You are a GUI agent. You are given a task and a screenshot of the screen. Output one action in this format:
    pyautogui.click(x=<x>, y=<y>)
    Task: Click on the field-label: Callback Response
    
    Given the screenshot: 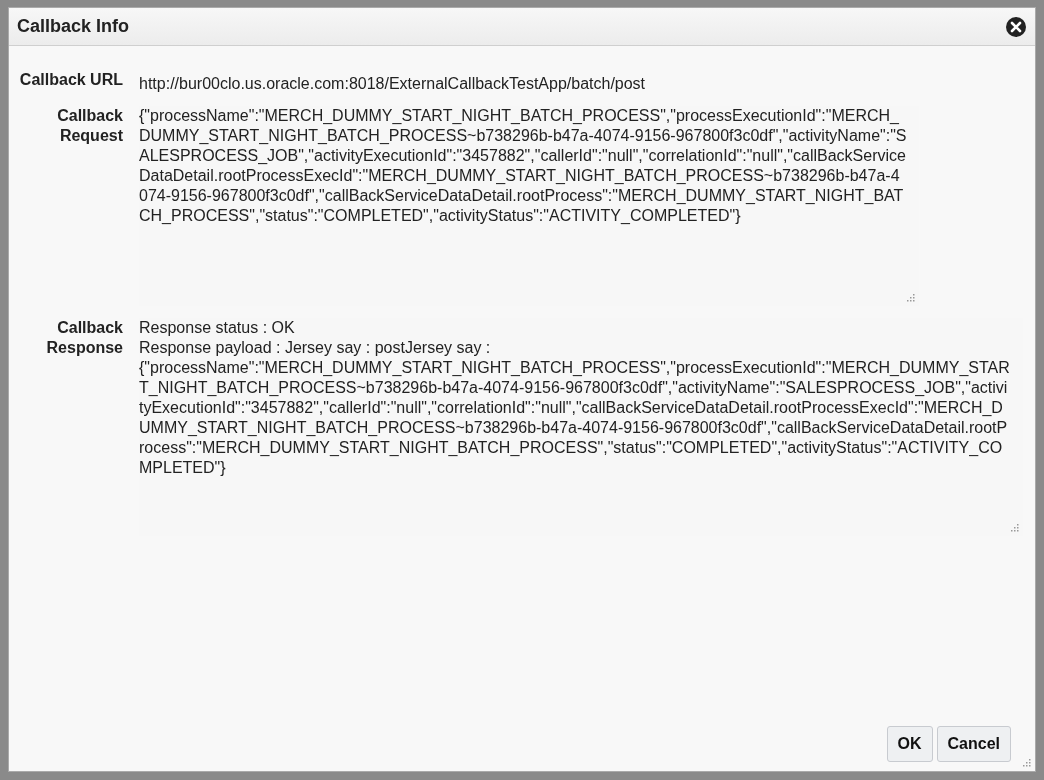 What is the action you would take?
    pyautogui.click(x=84, y=338)
    